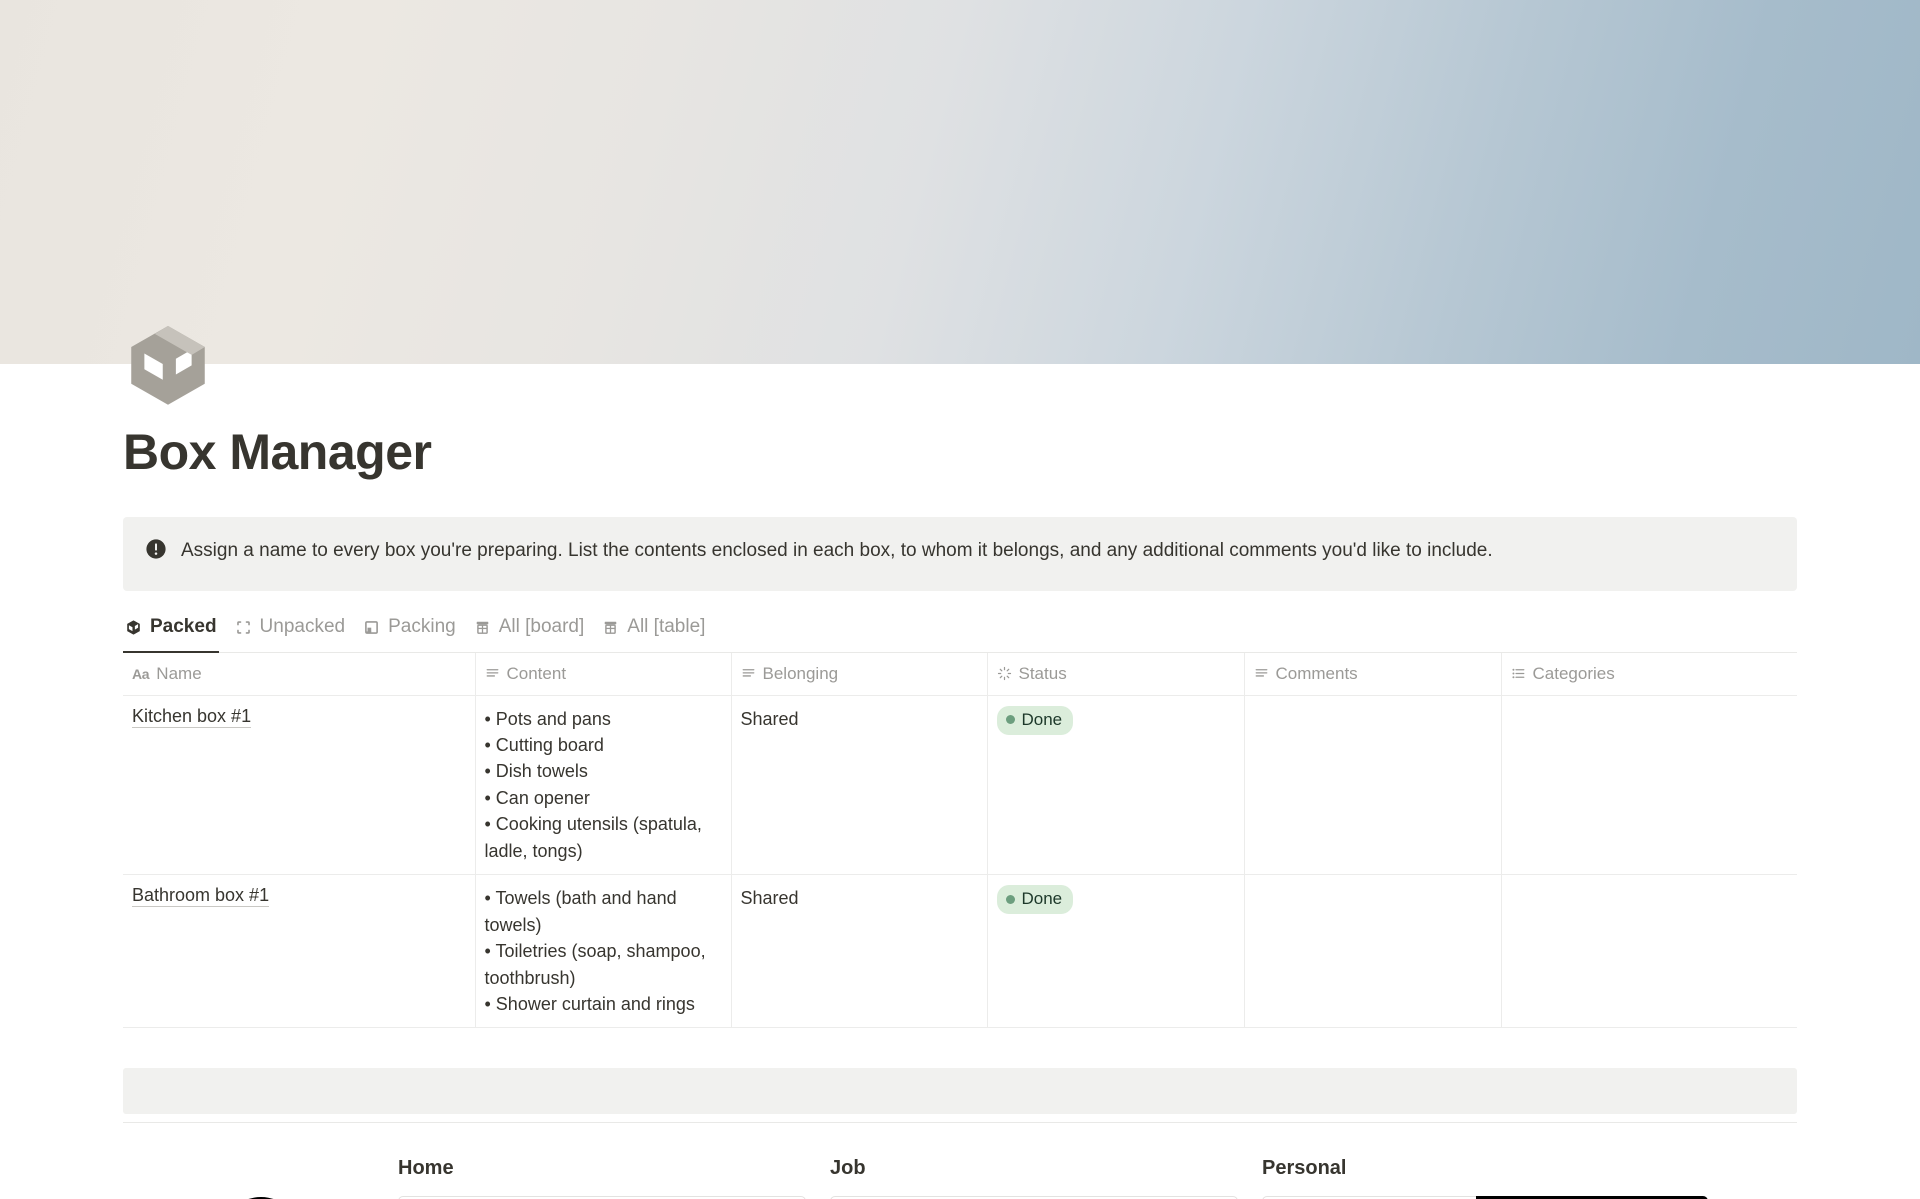 This screenshot has height=1199, width=1920. What do you see at coordinates (1046, 1178) in the screenshot?
I see `footer-column-job: Job [Notion] Freelancer Second Brain` at bounding box center [1046, 1178].